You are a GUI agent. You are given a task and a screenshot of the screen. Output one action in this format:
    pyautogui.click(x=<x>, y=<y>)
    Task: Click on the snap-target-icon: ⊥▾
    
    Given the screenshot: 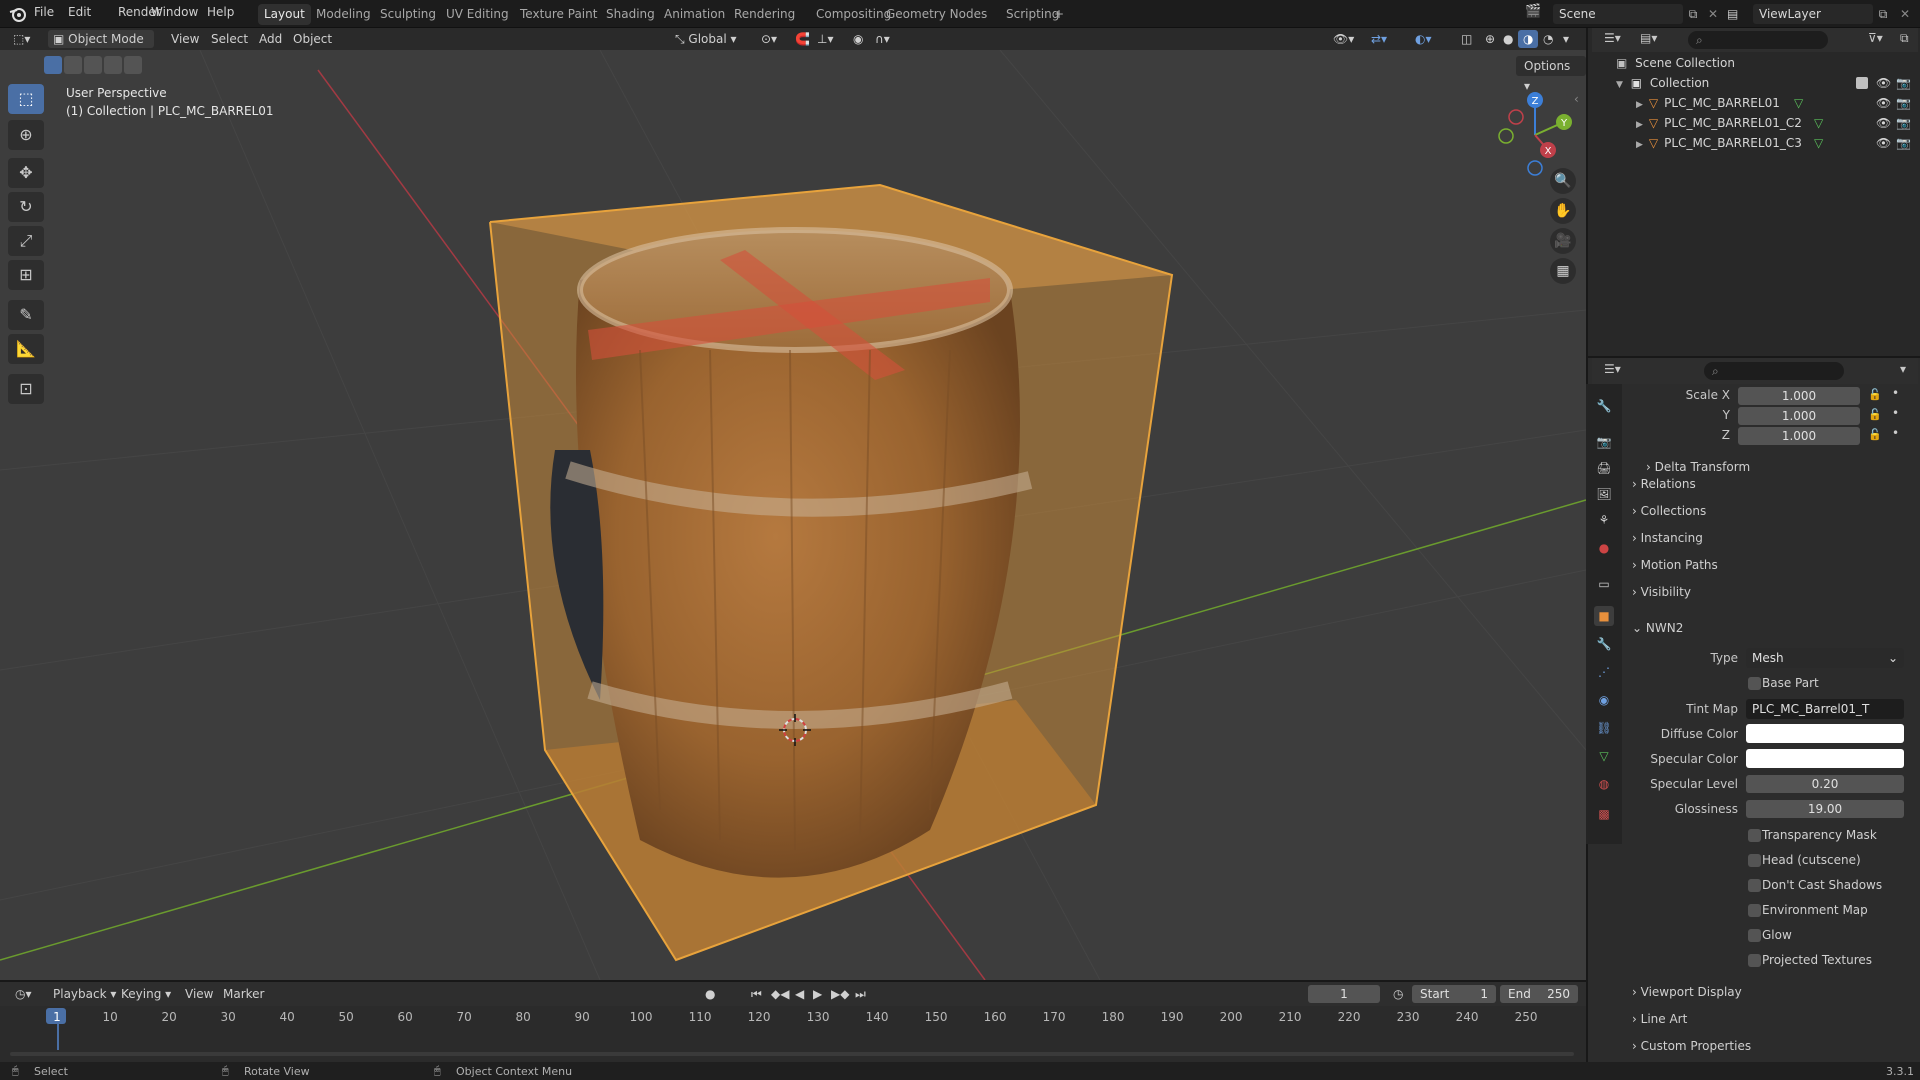 What is the action you would take?
    pyautogui.click(x=825, y=39)
    